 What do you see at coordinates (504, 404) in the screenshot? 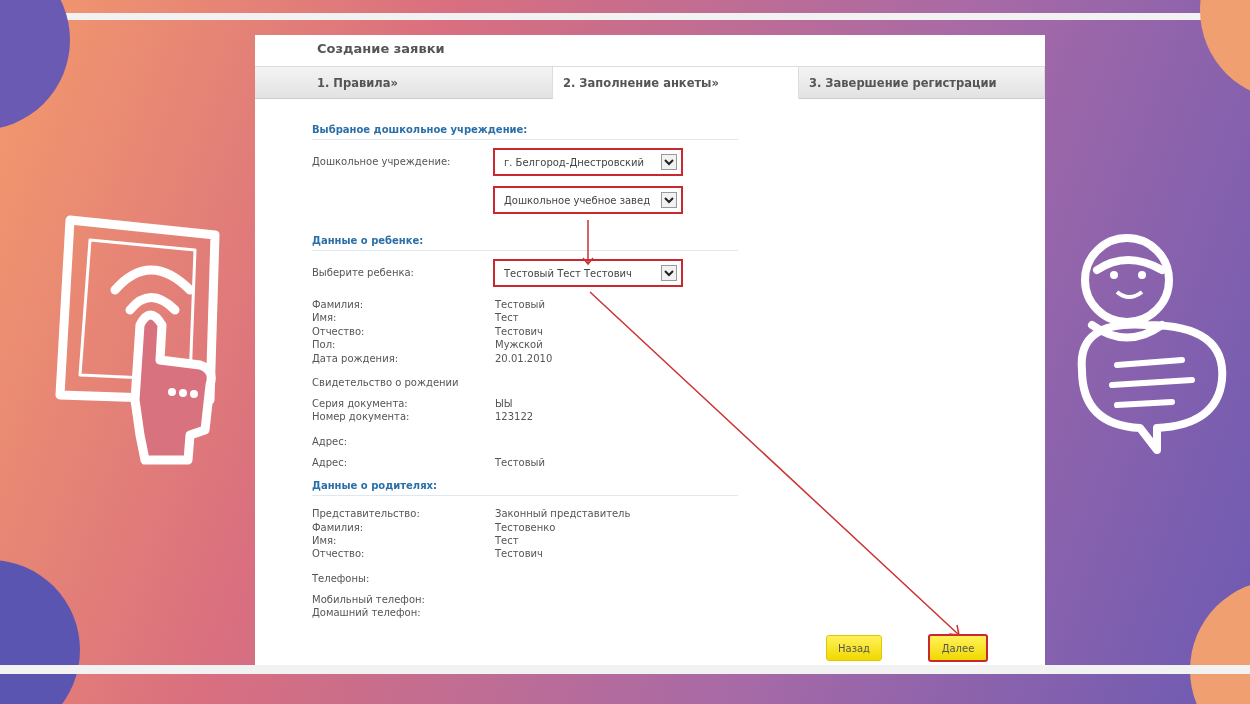
I see `field-value: ЫЫ` at bounding box center [504, 404].